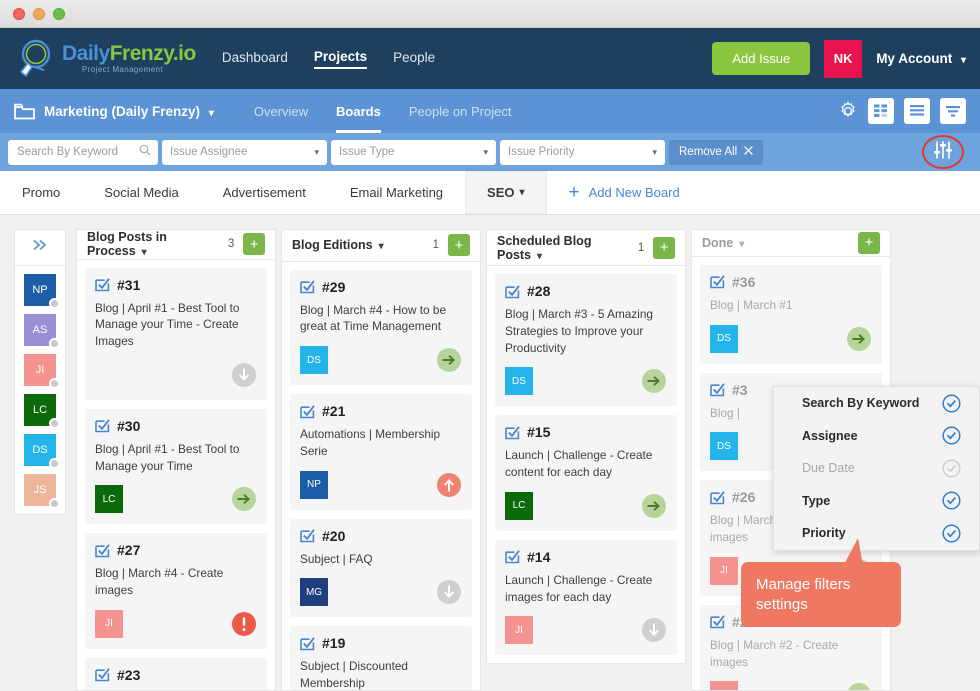  I want to click on user-avatar: NK, so click(843, 58).